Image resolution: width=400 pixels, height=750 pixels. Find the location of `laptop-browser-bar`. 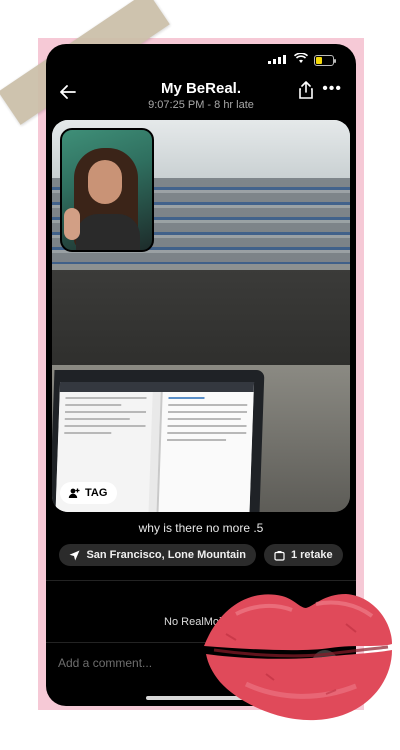

laptop-browser-bar is located at coordinates (157, 387).